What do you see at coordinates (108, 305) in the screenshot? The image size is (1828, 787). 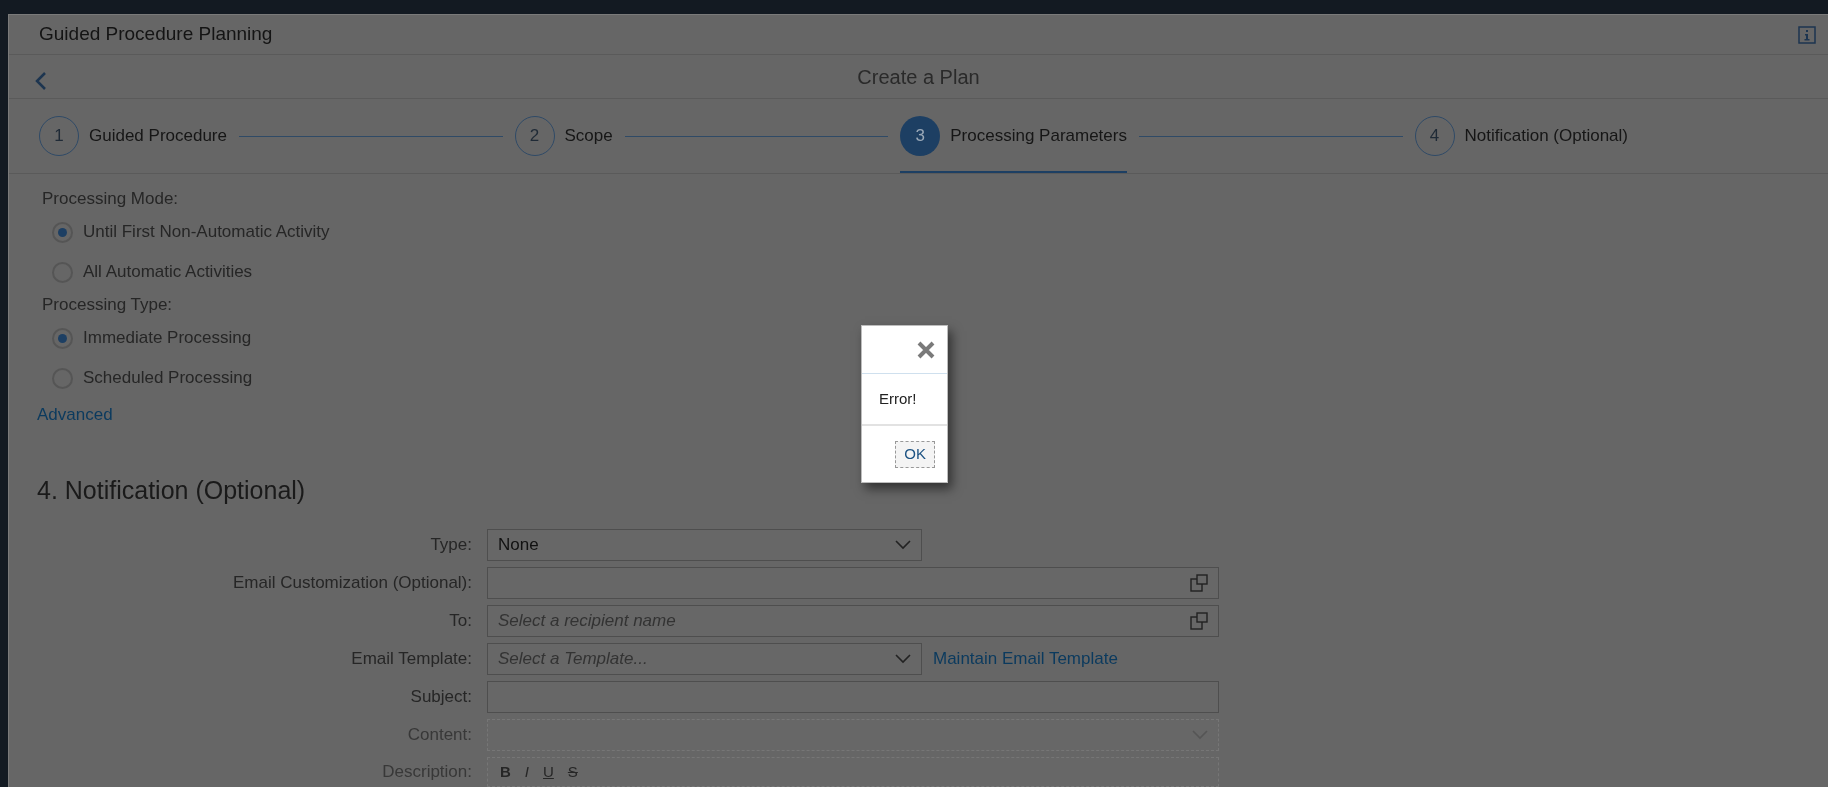 I see `group-label: Processing Type:` at bounding box center [108, 305].